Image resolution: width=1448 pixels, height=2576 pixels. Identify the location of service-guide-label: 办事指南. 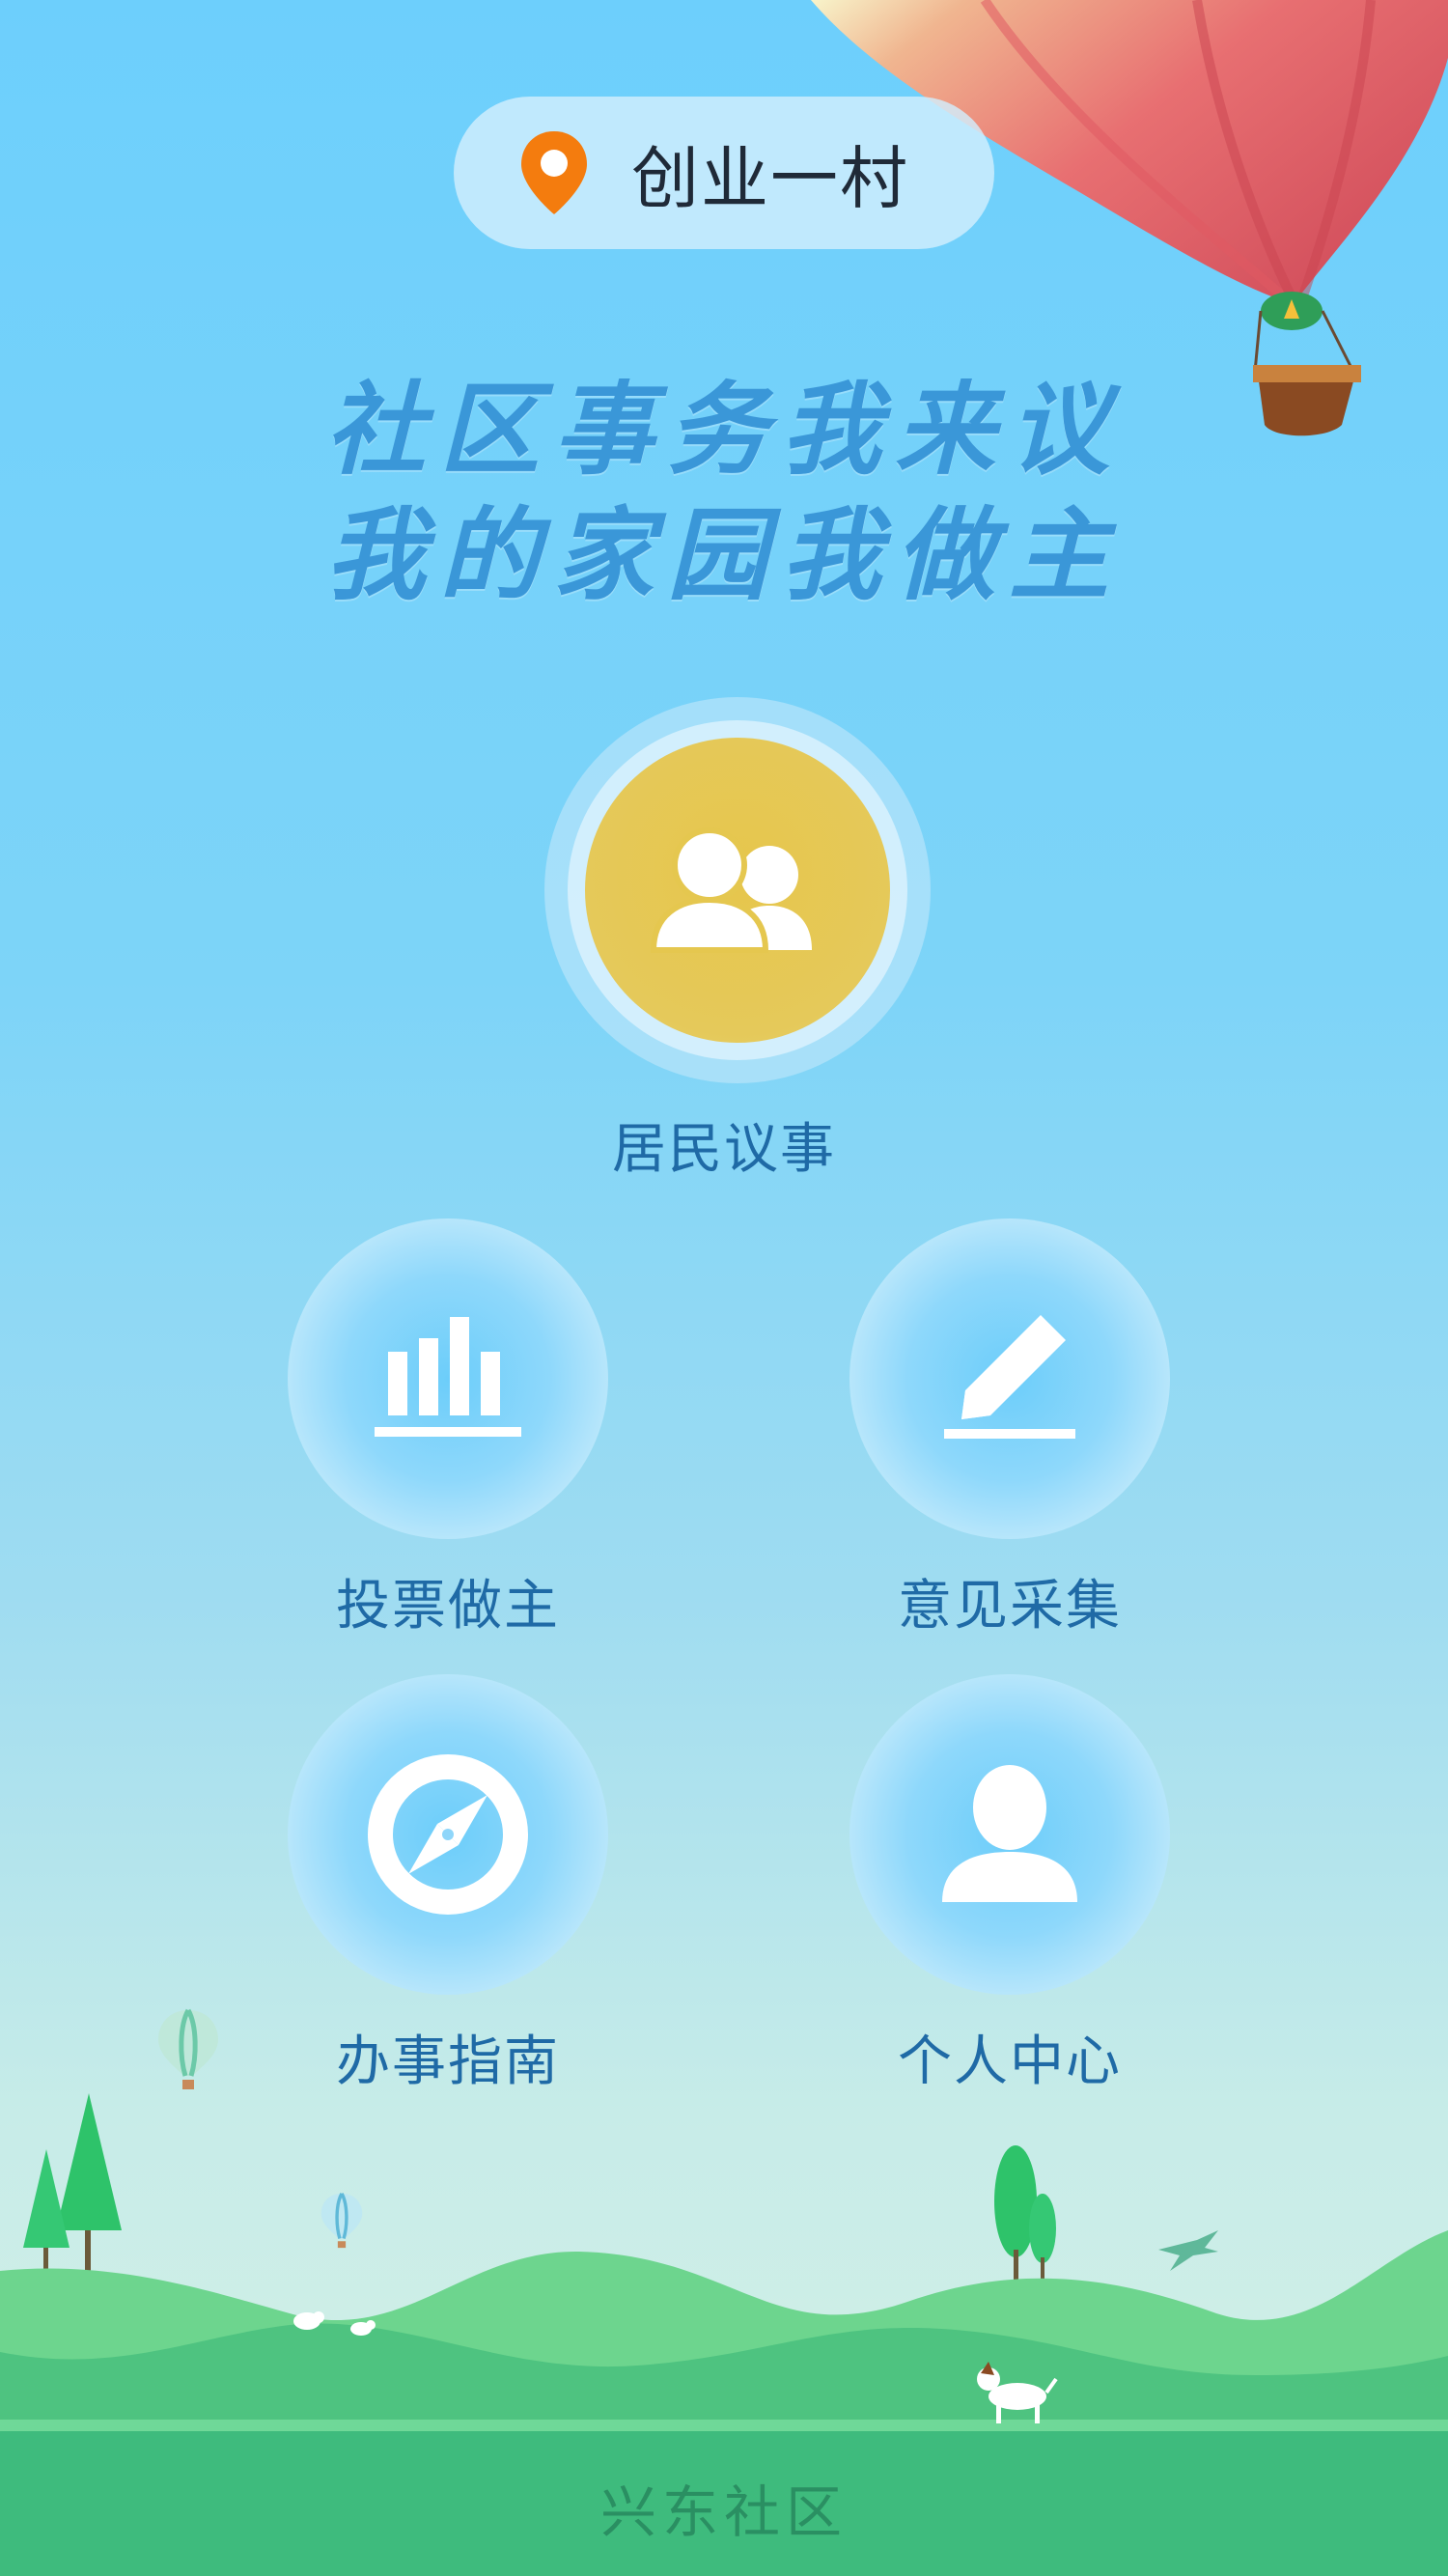
(448, 2061).